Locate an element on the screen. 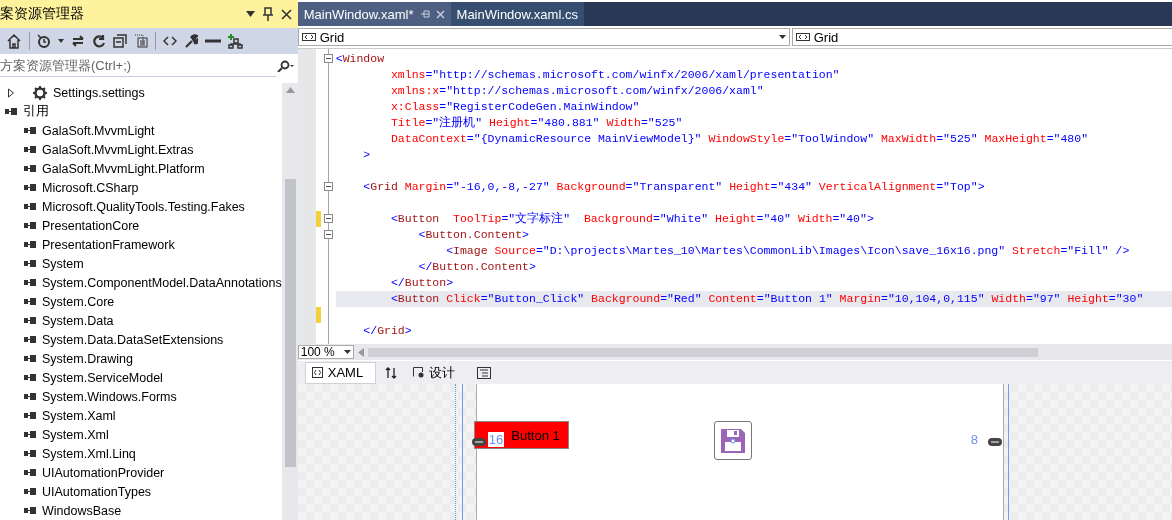  tree-item: UIAutomationTypes is located at coordinates (141, 491).